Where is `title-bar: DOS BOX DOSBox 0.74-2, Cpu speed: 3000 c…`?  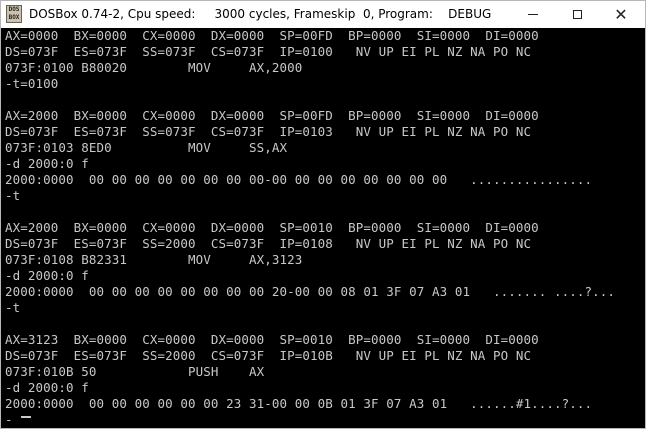 title-bar: DOS BOX DOSBox 0.74-2, Cpu speed: 3000 c… is located at coordinates (323, 14).